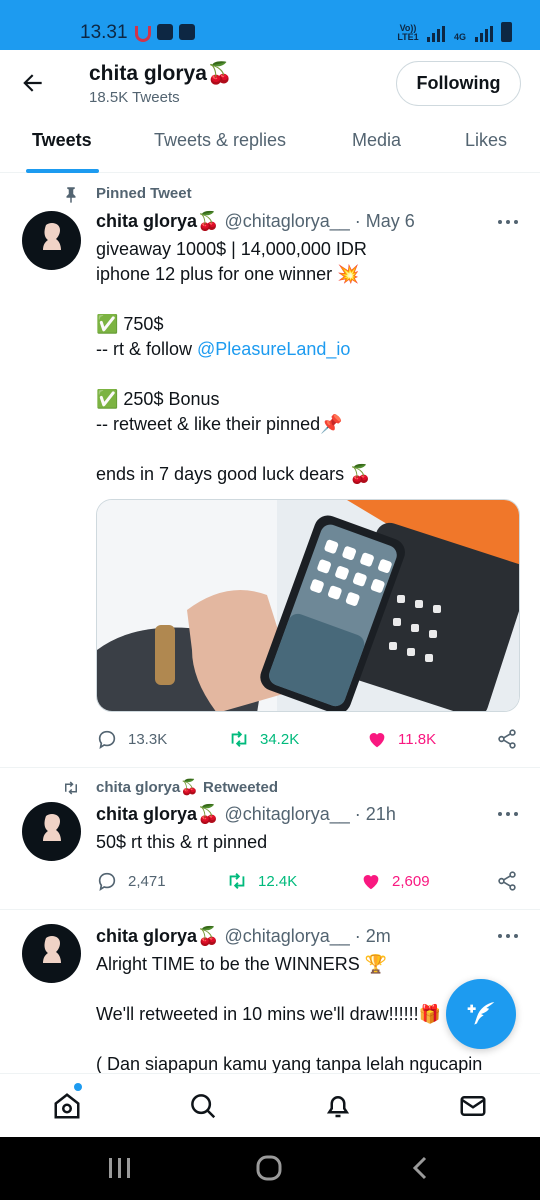  I want to click on active-tab-indicator, so click(62, 171).